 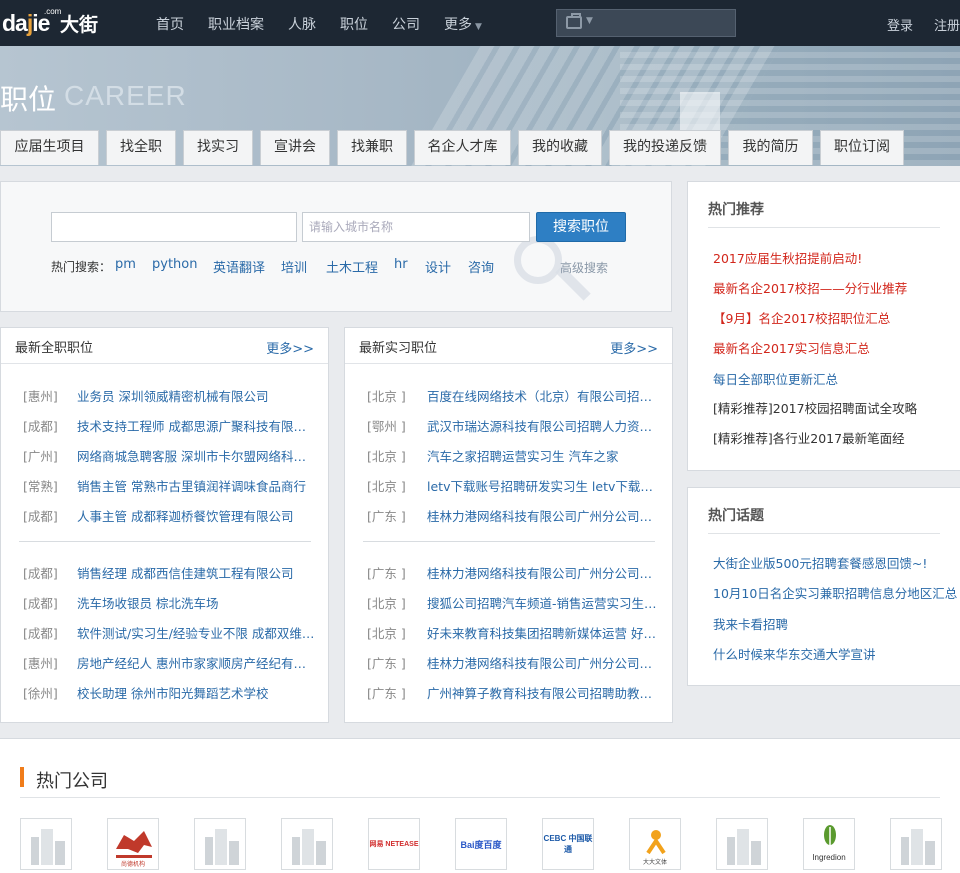 What do you see at coordinates (589, 21) in the screenshot?
I see `chevron-down-icon: ▼` at bounding box center [589, 21].